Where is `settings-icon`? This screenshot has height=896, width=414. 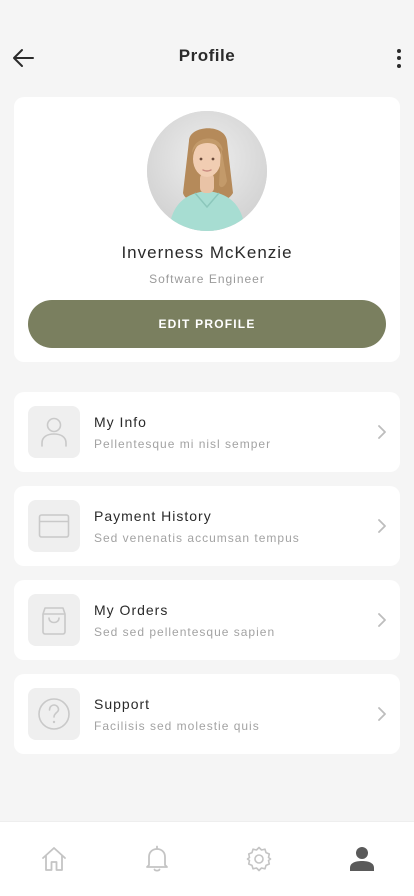
settings-icon is located at coordinates (259, 859).